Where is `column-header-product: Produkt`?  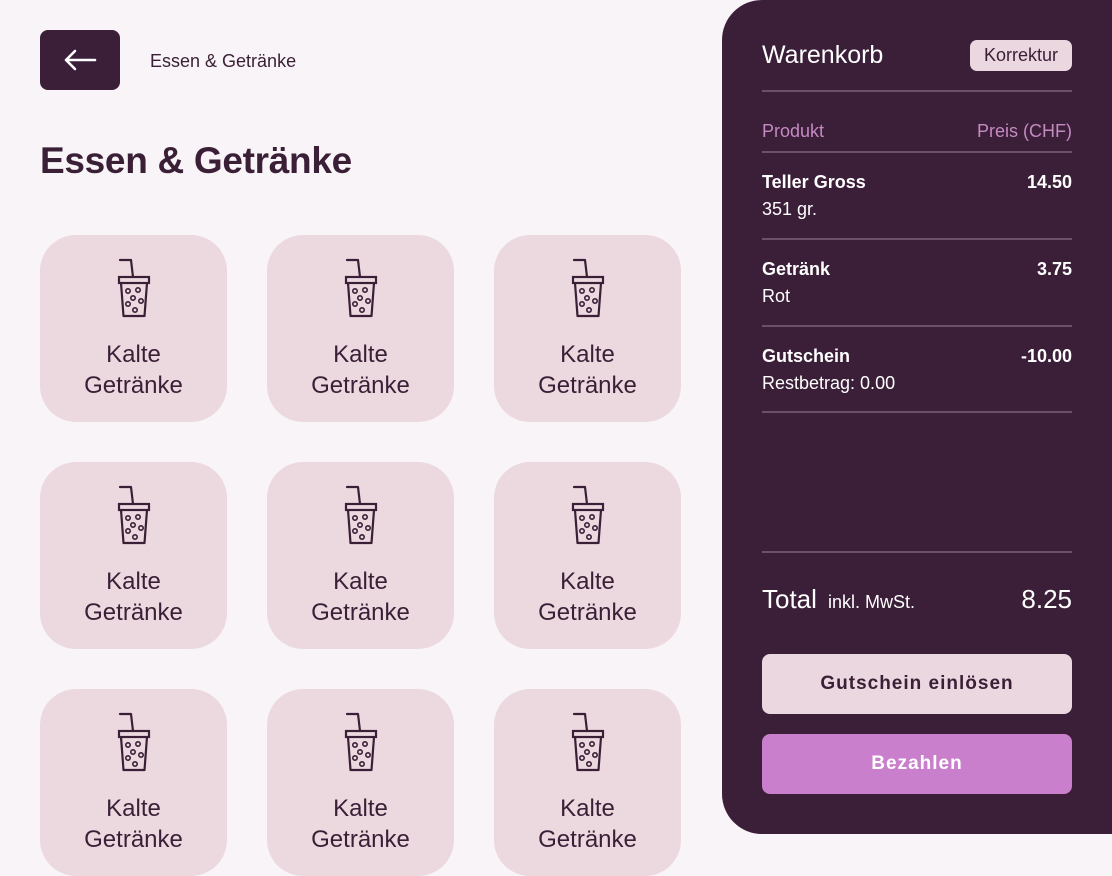
column-header-product: Produkt is located at coordinates (793, 131).